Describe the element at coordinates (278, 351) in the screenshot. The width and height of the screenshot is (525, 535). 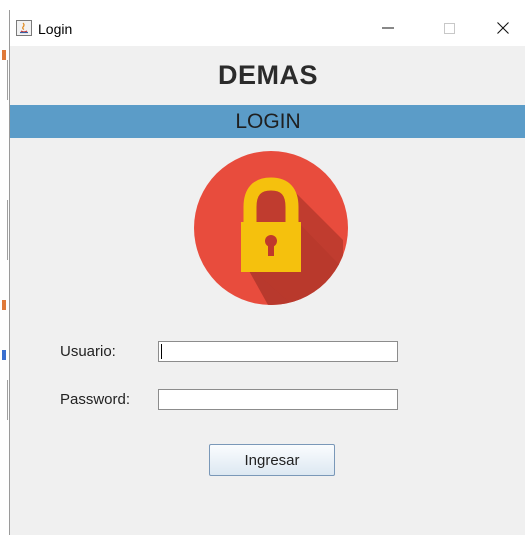
I see `username-field` at that location.